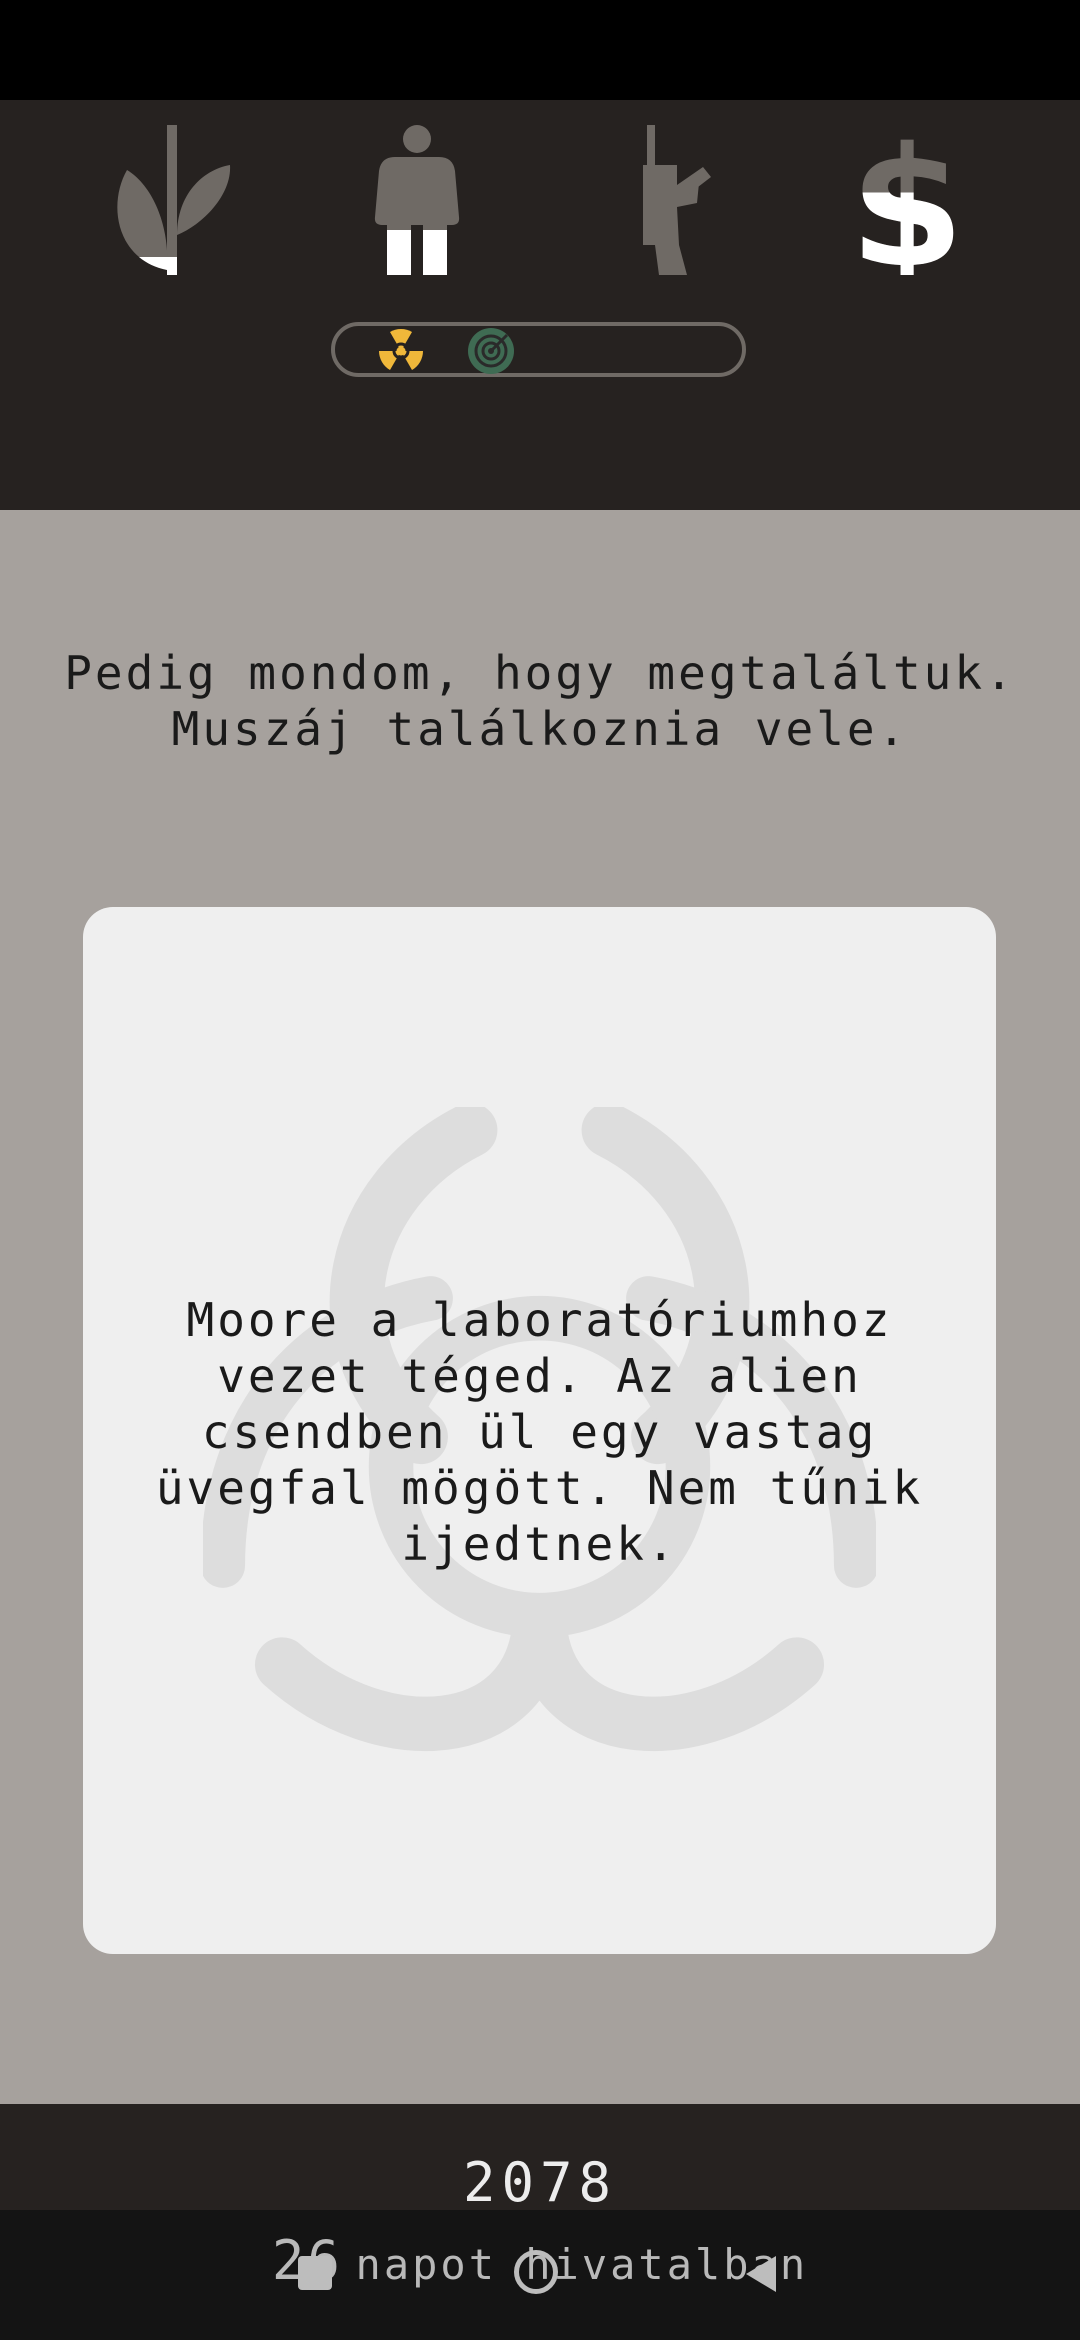 Image resolution: width=1080 pixels, height=2340 pixels. Describe the element at coordinates (417, 200) in the screenshot. I see `person-icon` at that location.